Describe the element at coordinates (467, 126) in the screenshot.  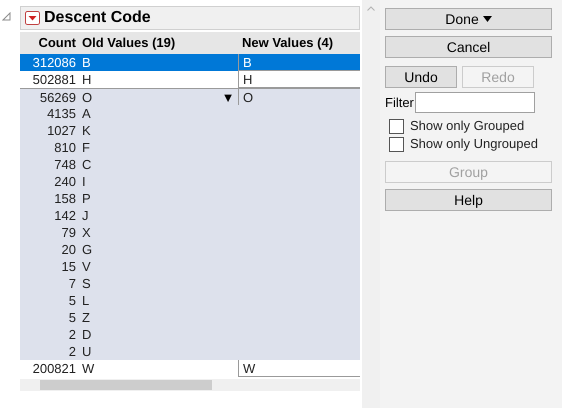
I see `checkbox-label: Show only Grouped` at that location.